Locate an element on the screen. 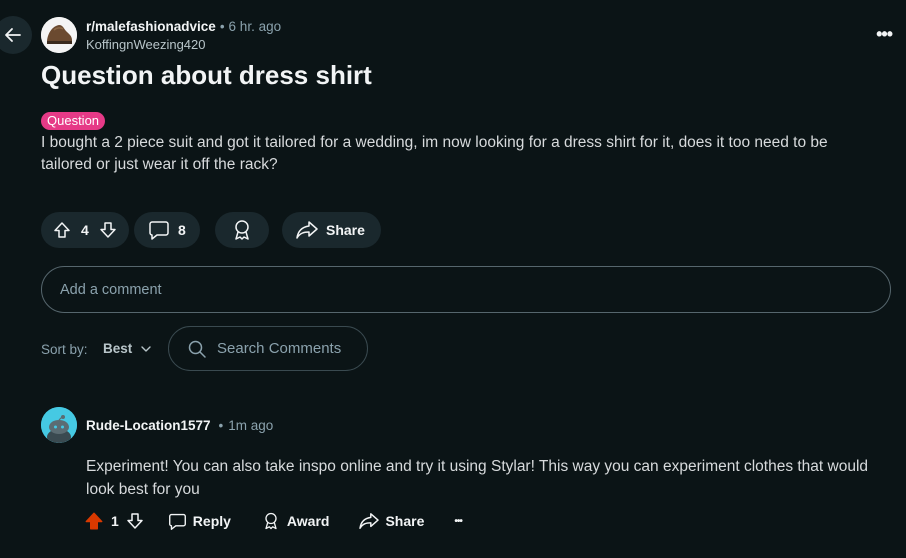 The width and height of the screenshot is (906, 558). comment-award-button: Award is located at coordinates (295, 521).